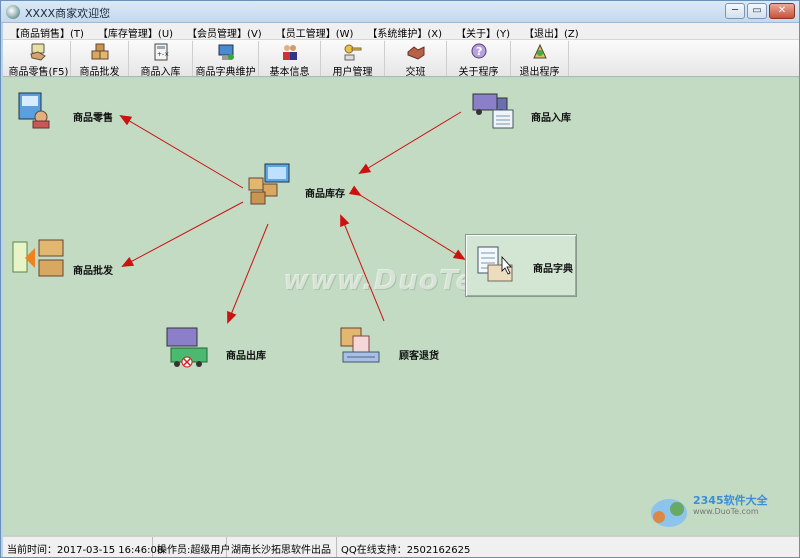  Describe the element at coordinates (669, 513) in the screenshot. I see `brand-logo-icon` at that location.